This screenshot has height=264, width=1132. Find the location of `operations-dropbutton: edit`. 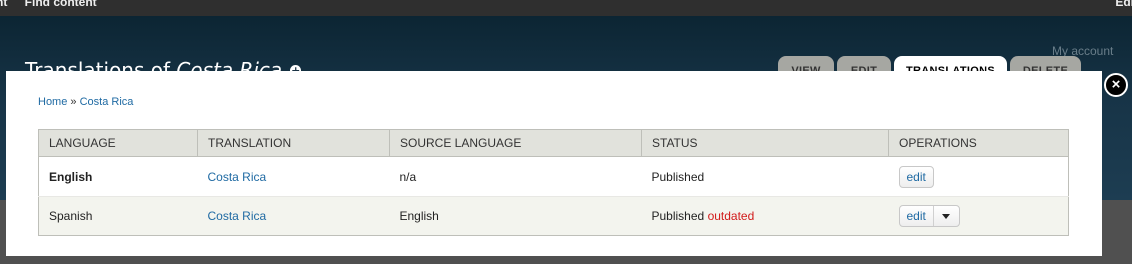

operations-dropbutton: edit is located at coordinates (929, 216).